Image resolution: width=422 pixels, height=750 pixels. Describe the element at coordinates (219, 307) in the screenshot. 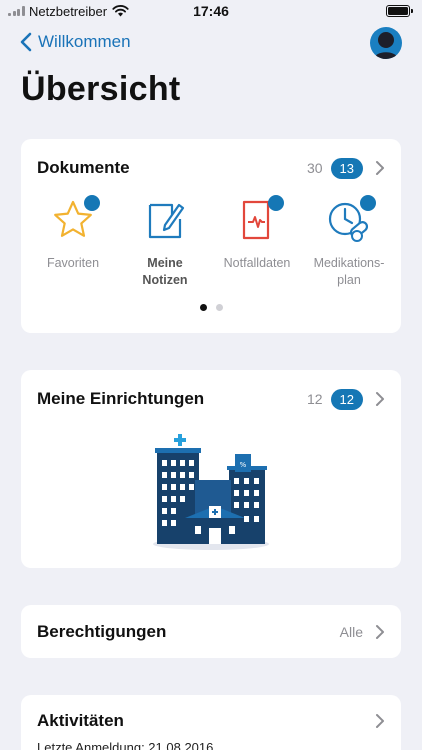

I see `page-dot` at that location.